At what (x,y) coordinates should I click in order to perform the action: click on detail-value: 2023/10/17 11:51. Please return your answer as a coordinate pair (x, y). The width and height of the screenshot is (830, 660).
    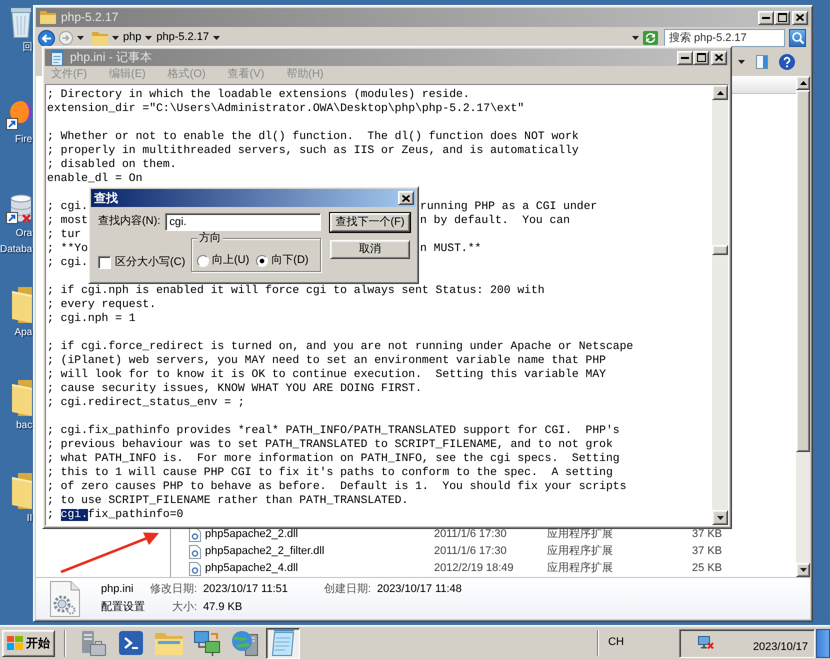
    Looking at the image, I should click on (245, 589).